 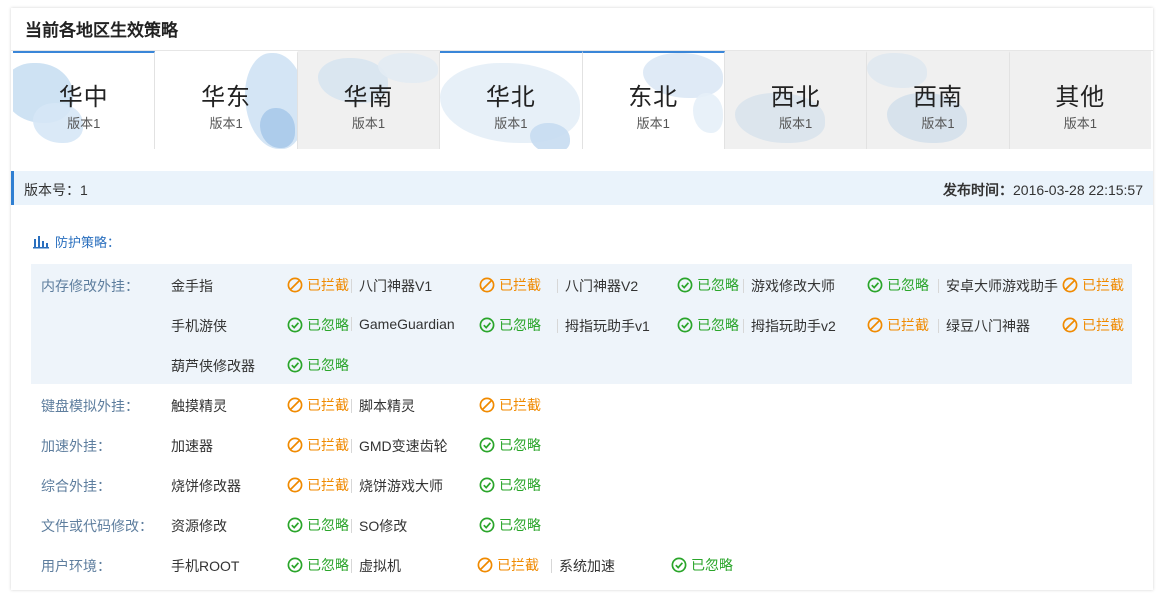 What do you see at coordinates (793, 326) in the screenshot?
I see `policy-item-name: 拇指玩助手v2` at bounding box center [793, 326].